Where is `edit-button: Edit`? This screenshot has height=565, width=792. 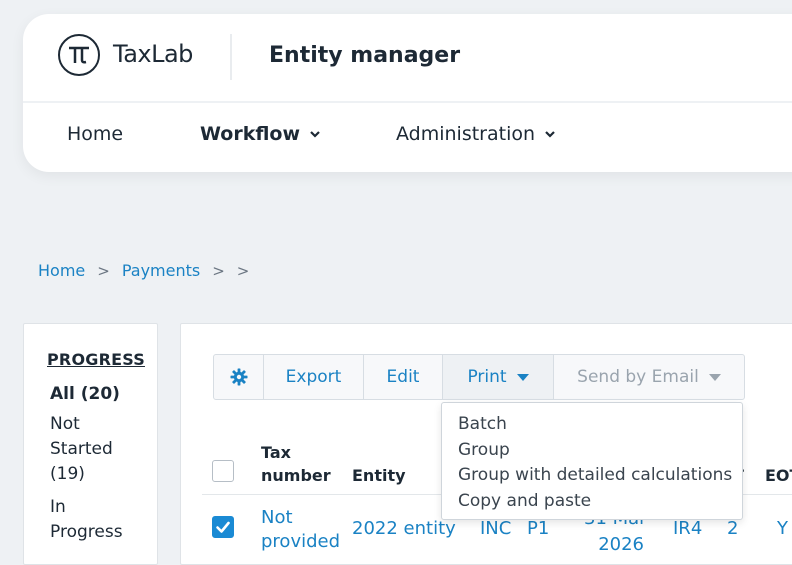
edit-button: Edit is located at coordinates (403, 377).